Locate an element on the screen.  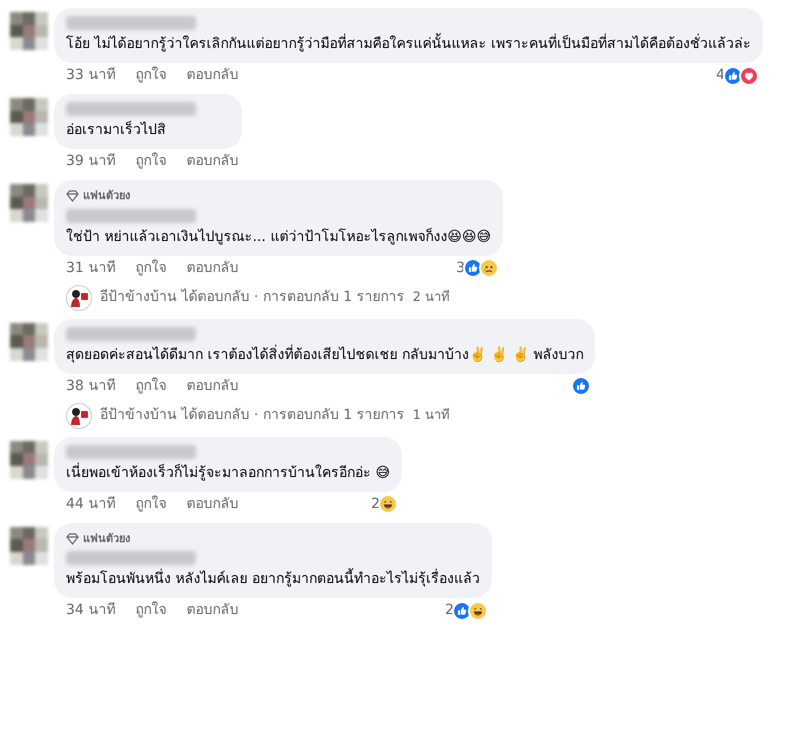
comment-text: สุดยอดค่ะสอนได้ดีมาก เราต้องได้สิ่งที่ต้องเสียไปชดเชย กลับมาบ้าง✌ ✌ ✌ พลังบวก is located at coordinates (325, 354).